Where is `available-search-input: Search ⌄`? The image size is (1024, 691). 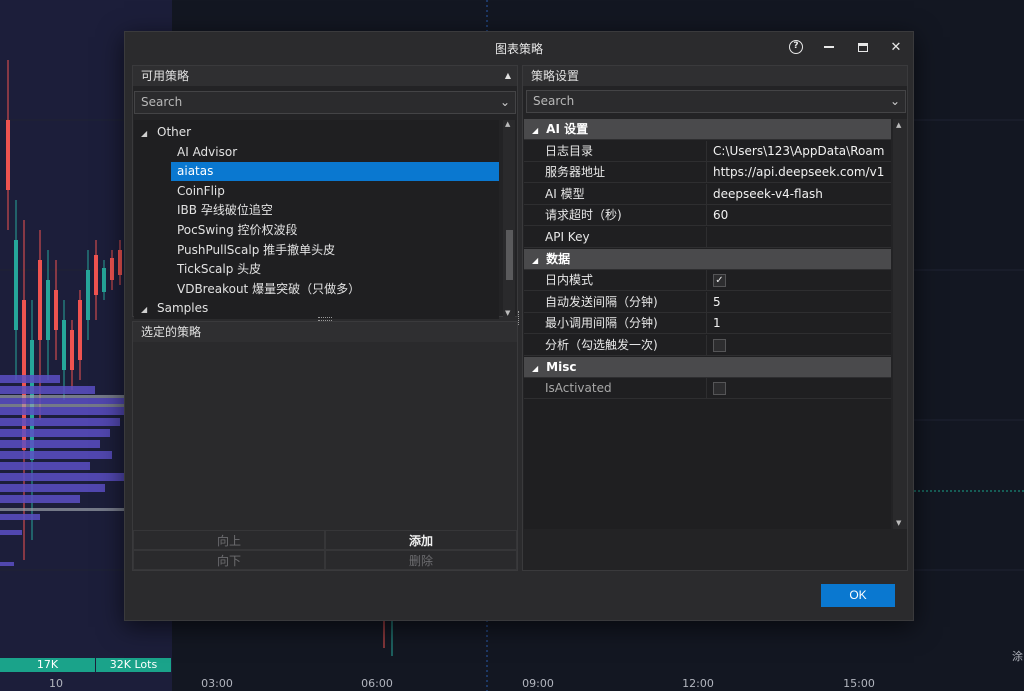
available-search-input: Search ⌄ is located at coordinates (325, 102).